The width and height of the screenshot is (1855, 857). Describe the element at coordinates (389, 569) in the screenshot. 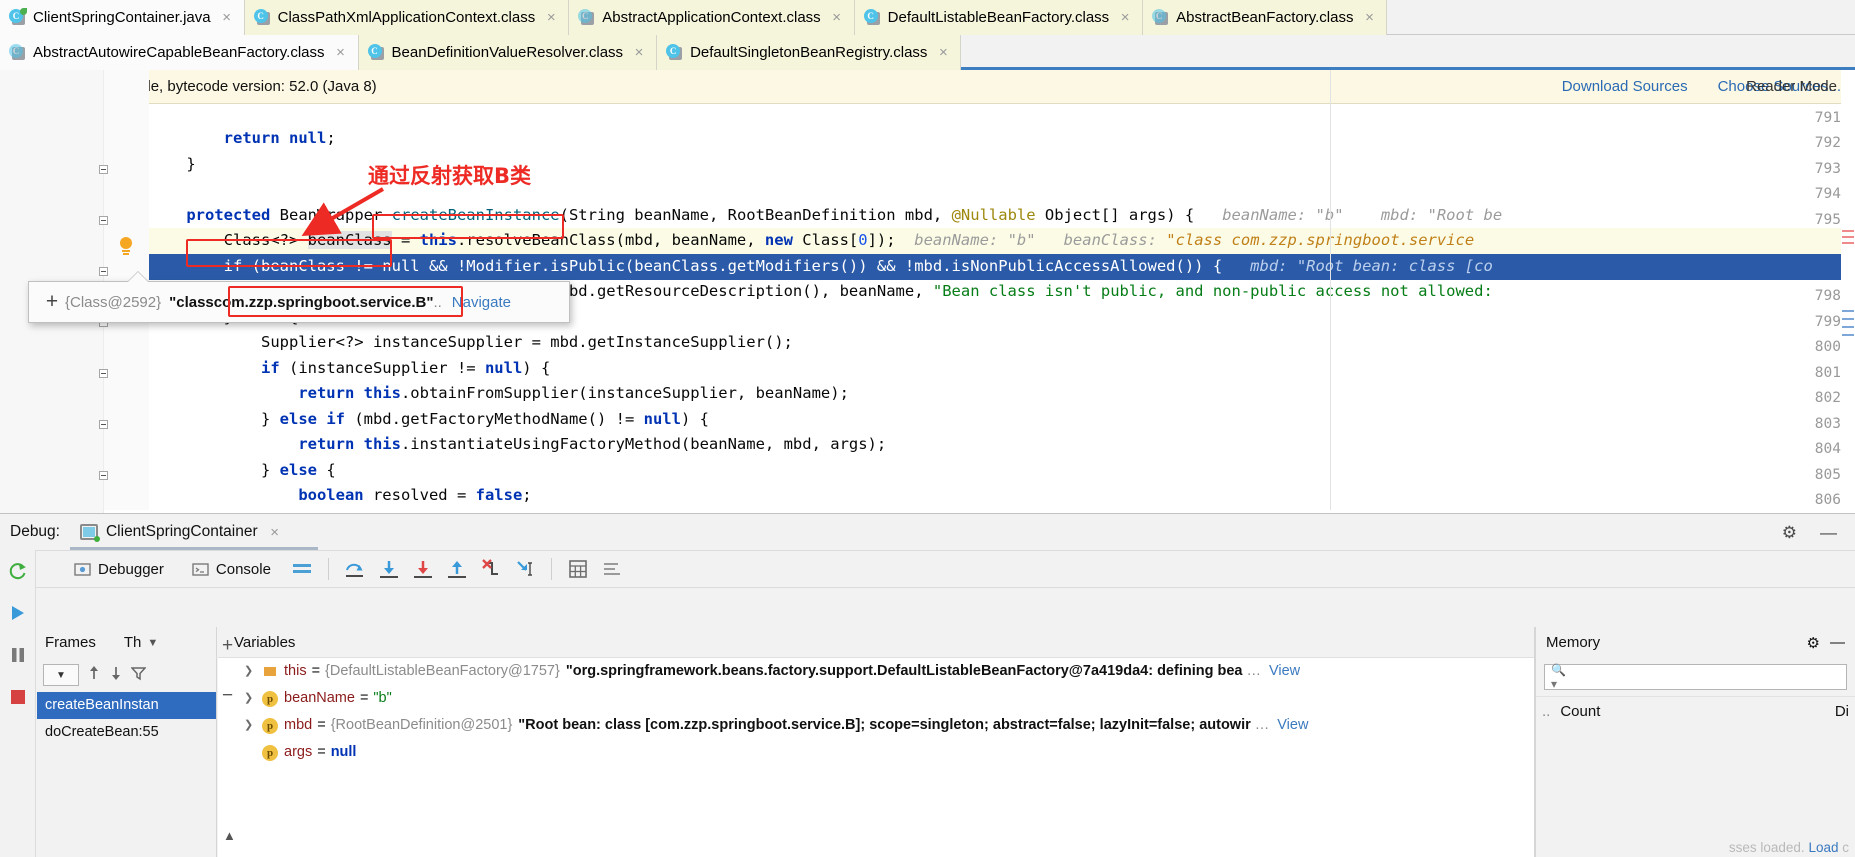

I see `step-into-button` at that location.